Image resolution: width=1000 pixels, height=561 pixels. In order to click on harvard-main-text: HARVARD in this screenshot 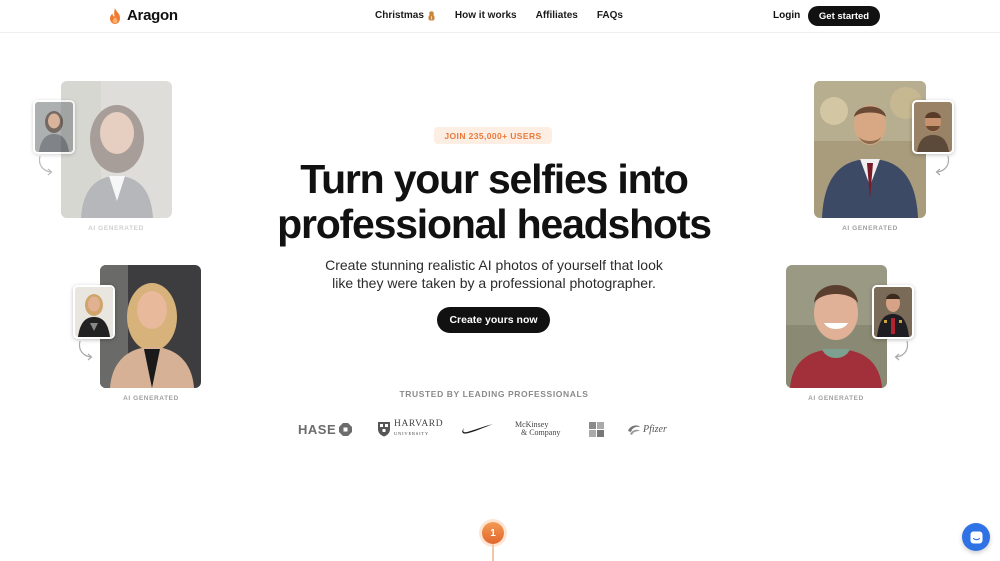, I will do `click(419, 424)`.